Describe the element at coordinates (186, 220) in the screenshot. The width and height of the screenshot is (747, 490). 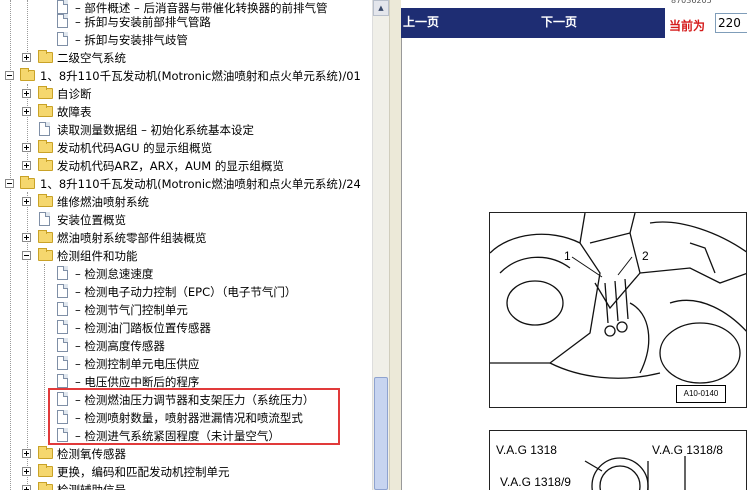
I see `list-item: 安装位置概览` at that location.